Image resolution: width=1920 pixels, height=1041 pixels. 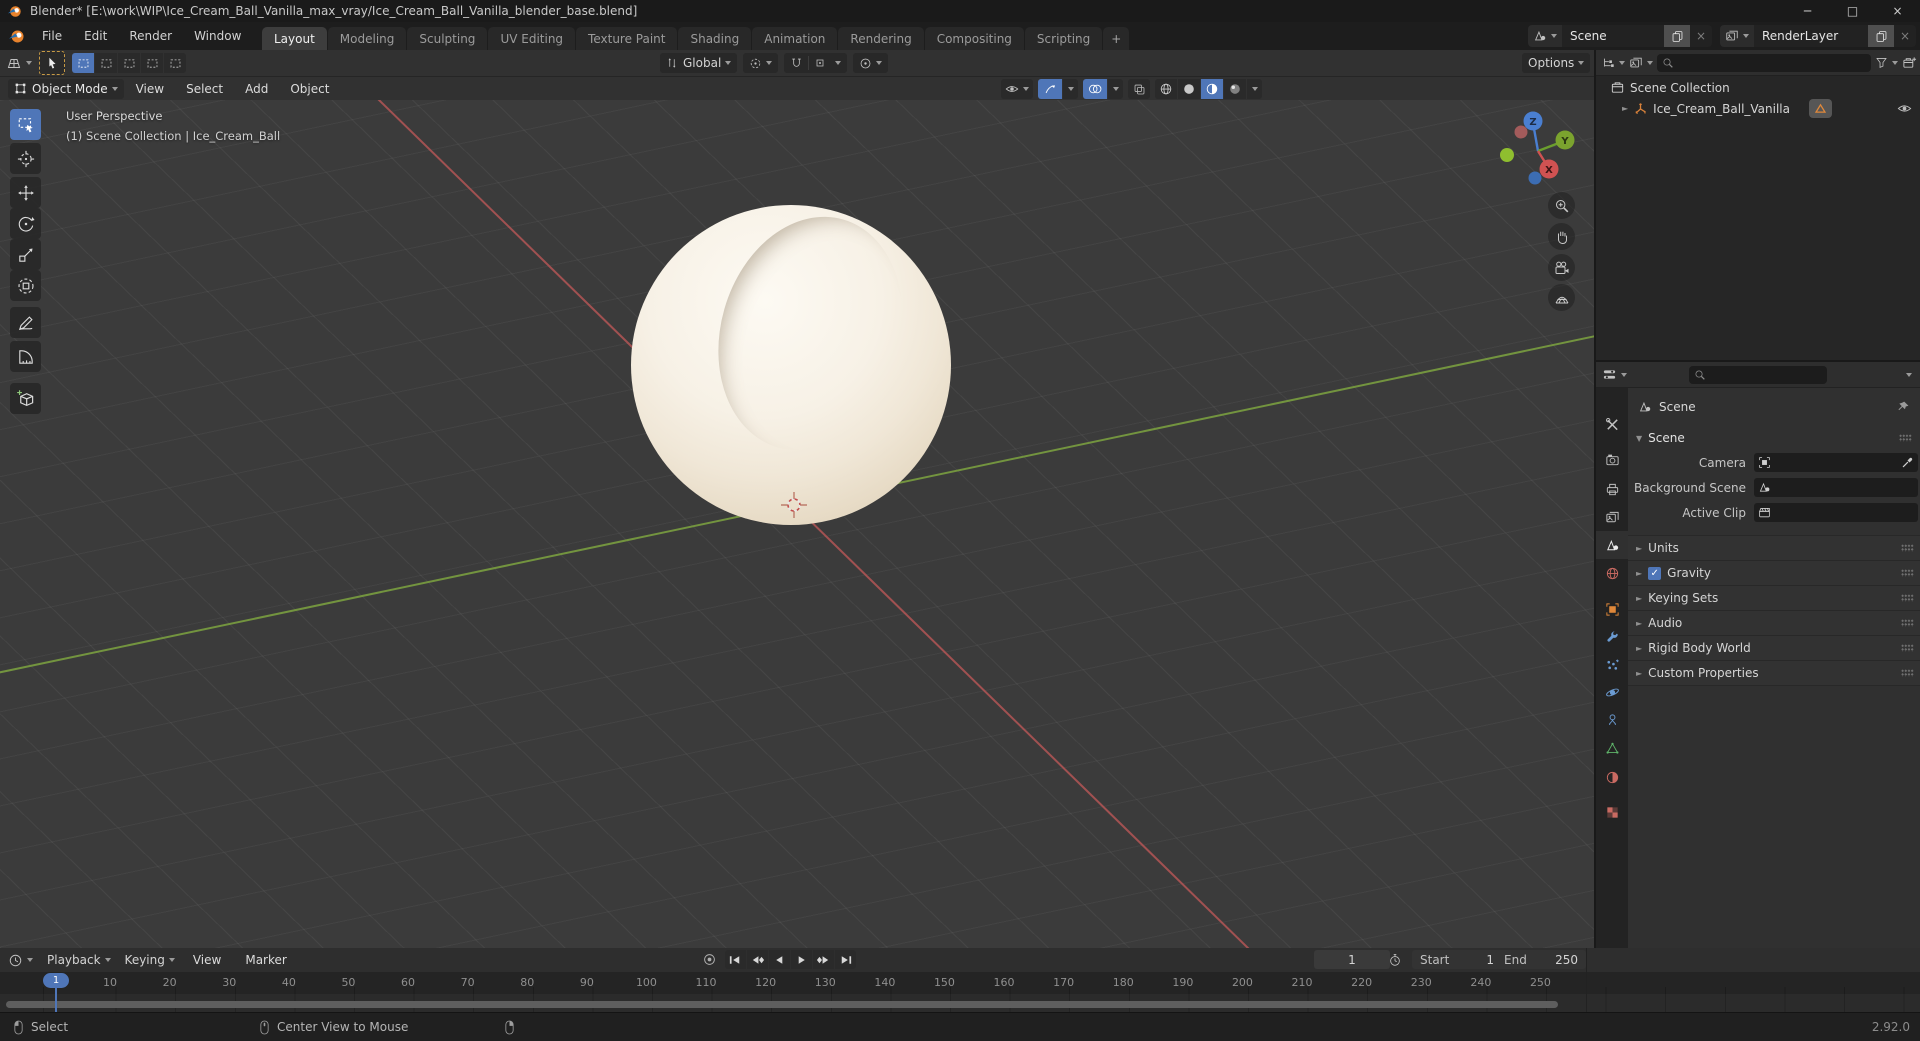 I want to click on shading-solid-button, so click(x=1189, y=89).